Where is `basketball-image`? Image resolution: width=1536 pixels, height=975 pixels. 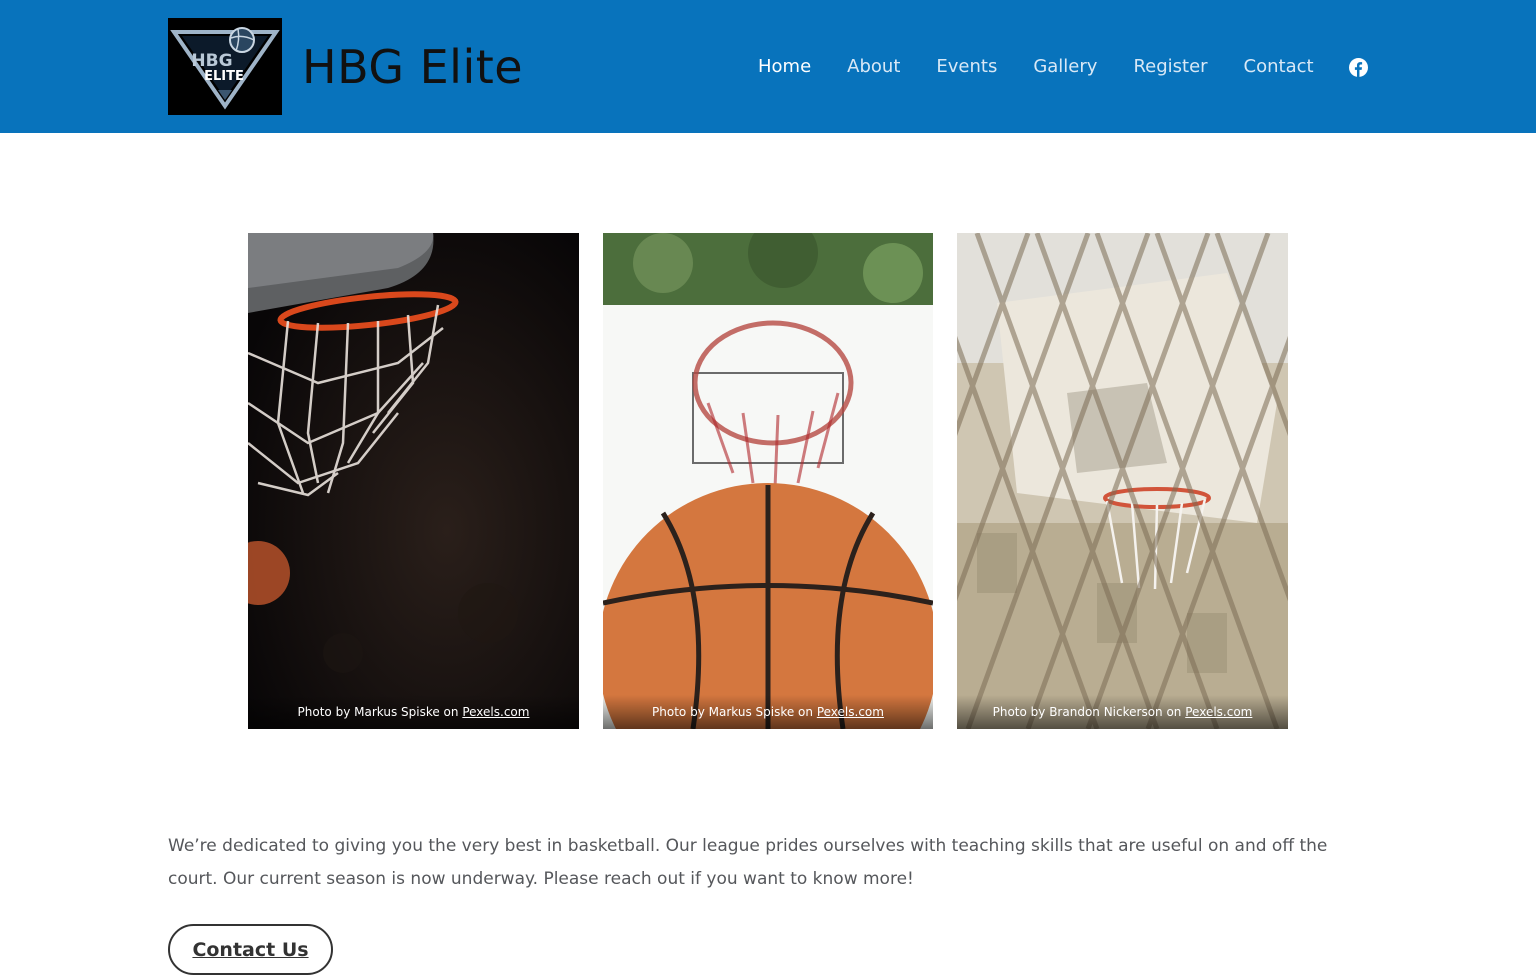
basketball-image is located at coordinates (768, 481).